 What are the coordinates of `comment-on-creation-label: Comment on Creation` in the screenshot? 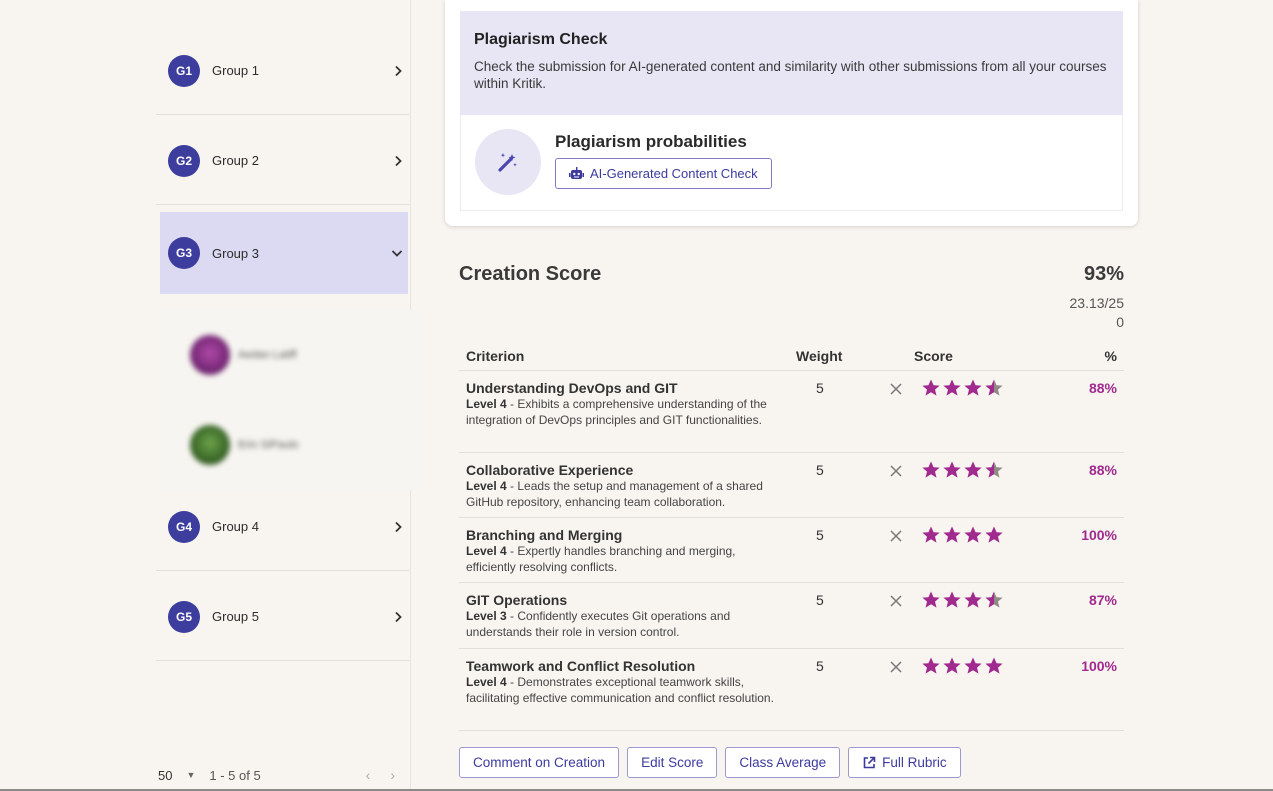 It's located at (539, 762).